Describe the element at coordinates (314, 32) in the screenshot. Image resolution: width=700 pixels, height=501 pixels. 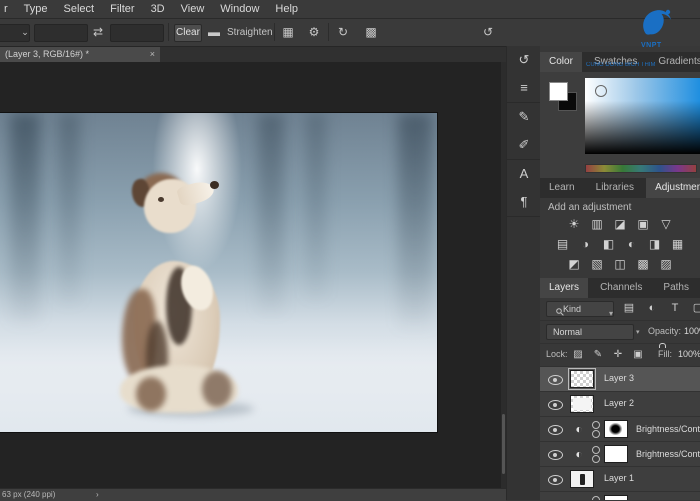
I see `crop-settings-gear-icon: ⚙` at that location.